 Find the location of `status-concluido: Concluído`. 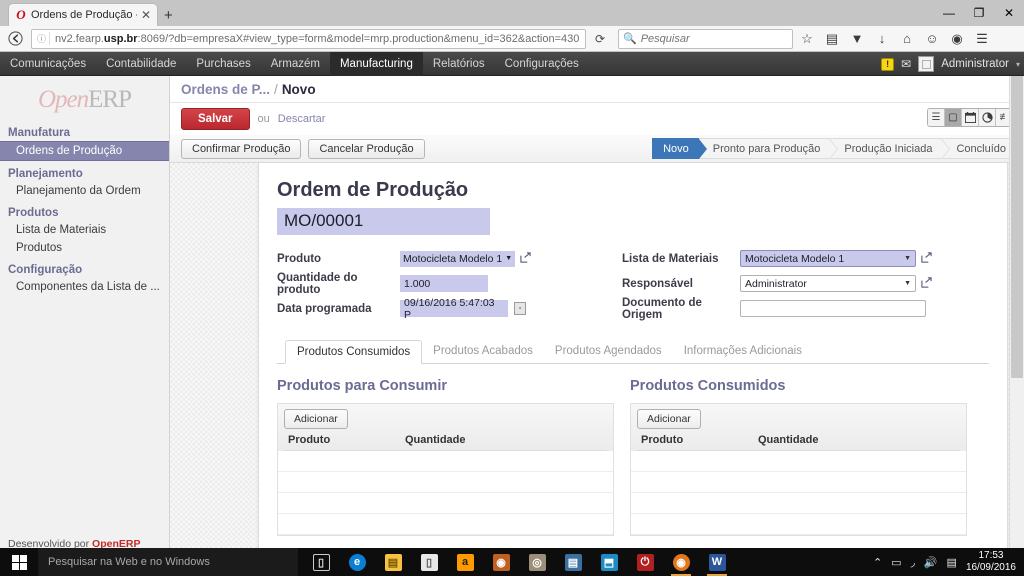

status-concluido: Concluído is located at coordinates (979, 148).